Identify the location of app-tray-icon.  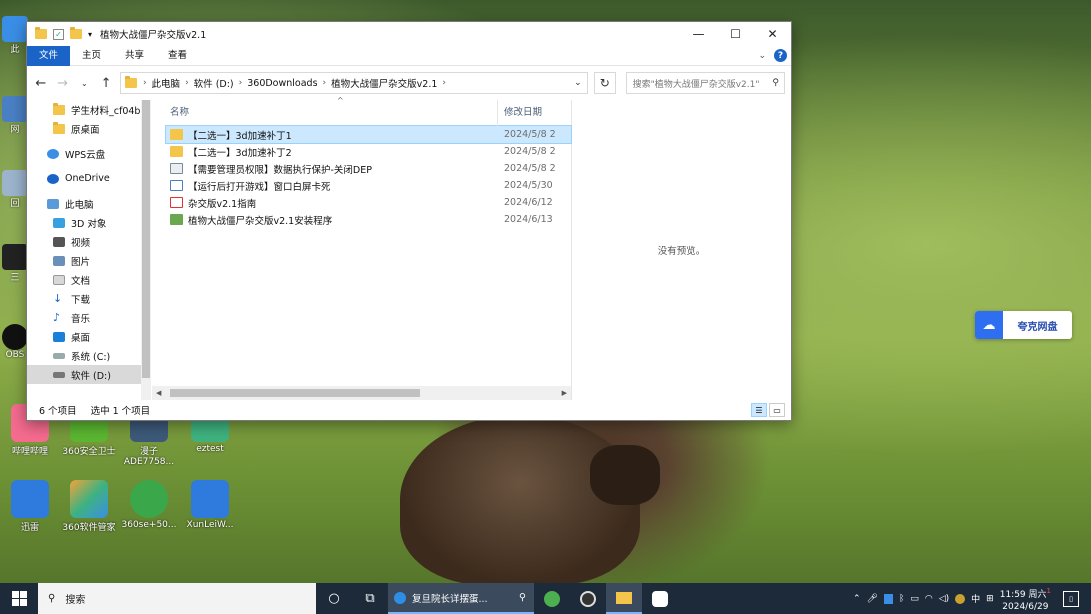
(960, 598).